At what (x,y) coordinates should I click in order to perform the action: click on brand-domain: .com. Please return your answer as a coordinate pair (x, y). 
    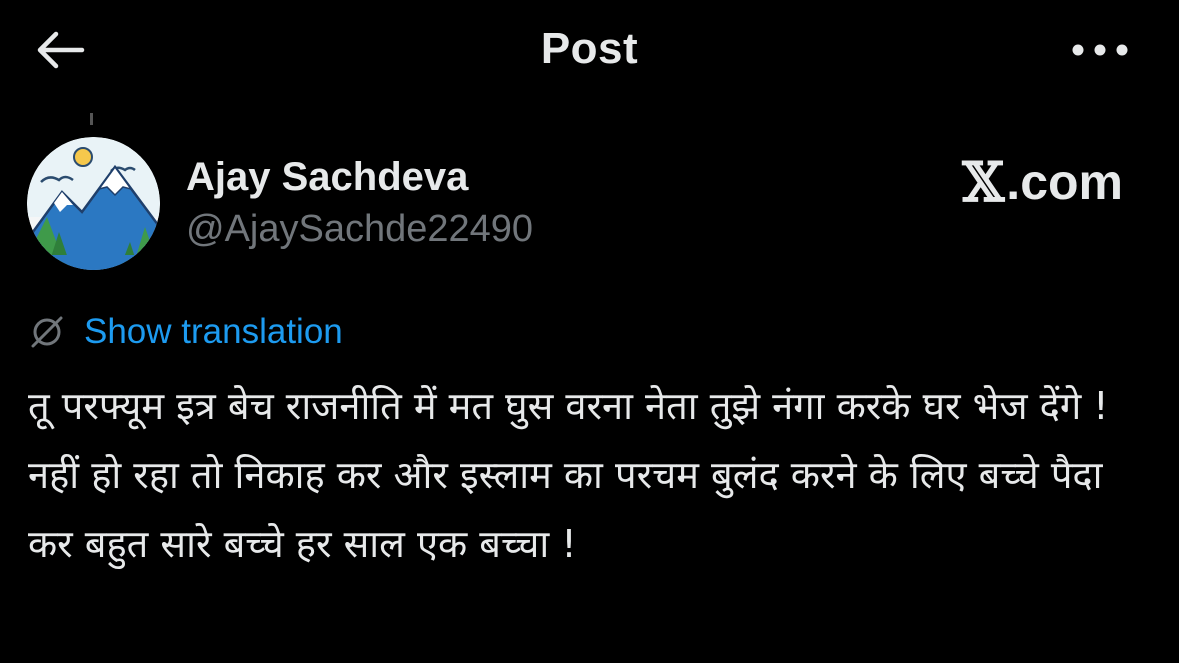
    Looking at the image, I should click on (1064, 182).